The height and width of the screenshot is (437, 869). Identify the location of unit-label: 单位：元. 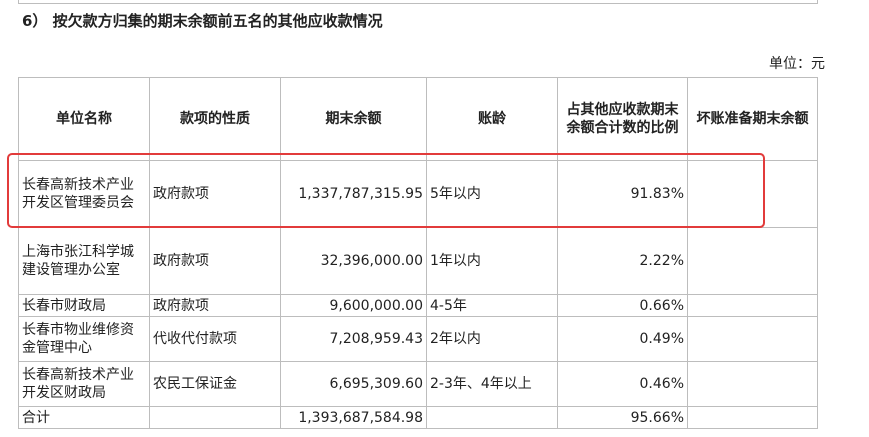
(797, 64).